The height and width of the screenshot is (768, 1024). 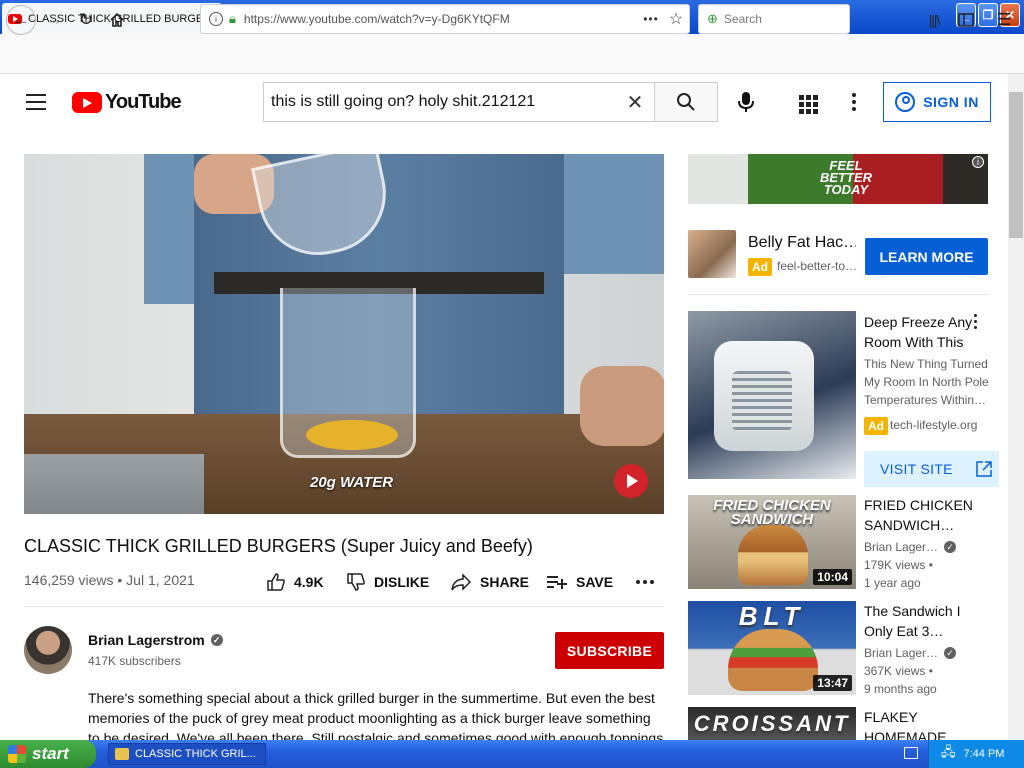 I want to click on channel-name-text: Brian Lagerstrom, so click(x=146, y=640).